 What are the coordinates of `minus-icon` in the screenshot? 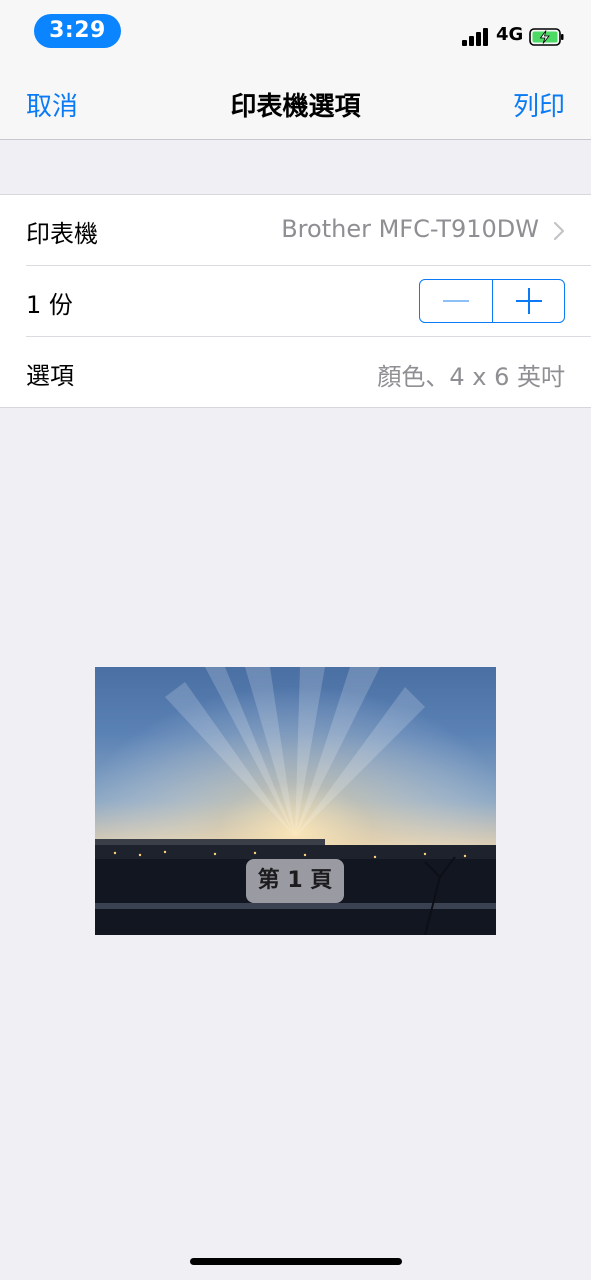 It's located at (456, 301).